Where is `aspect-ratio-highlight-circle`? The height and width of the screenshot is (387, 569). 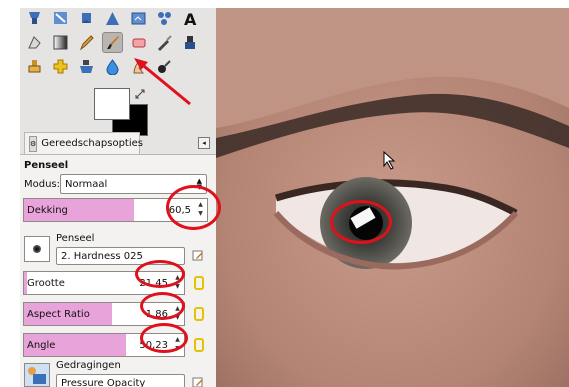 aspect-ratio-highlight-circle is located at coordinates (162, 306).